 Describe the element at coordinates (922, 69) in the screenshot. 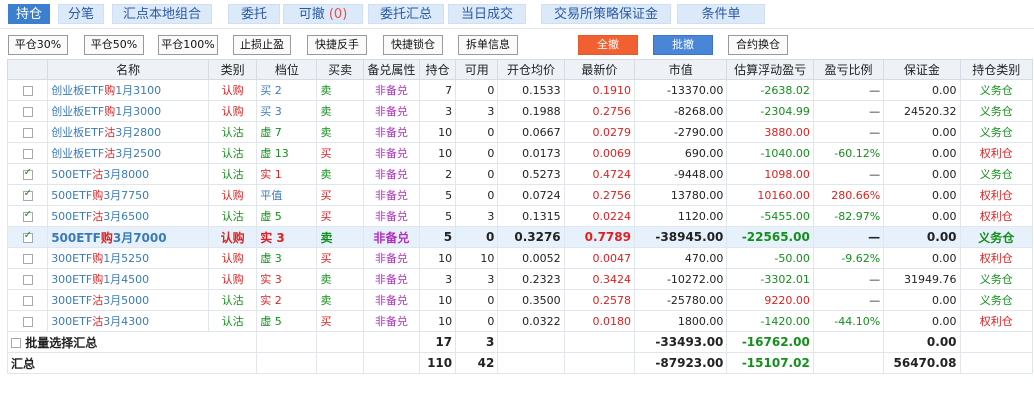

I see `col-margin: 保证金` at that location.